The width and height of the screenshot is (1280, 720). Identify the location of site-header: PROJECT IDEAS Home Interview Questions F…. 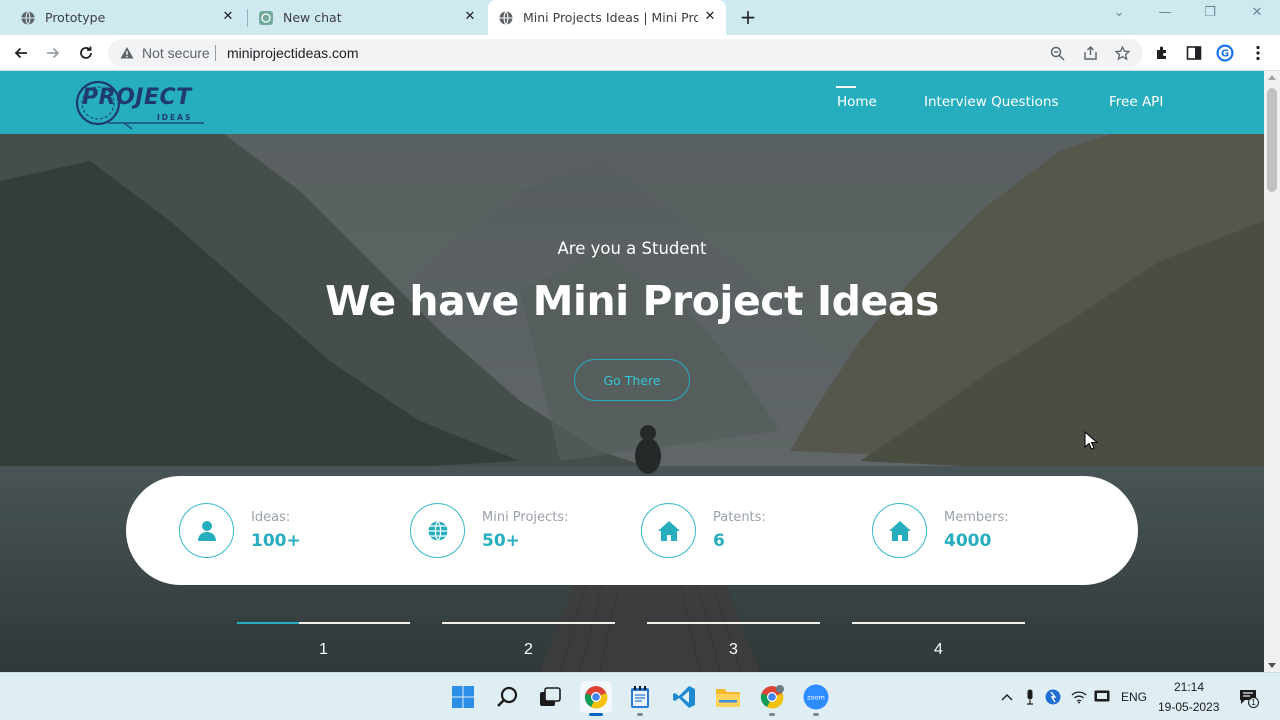
(632, 102).